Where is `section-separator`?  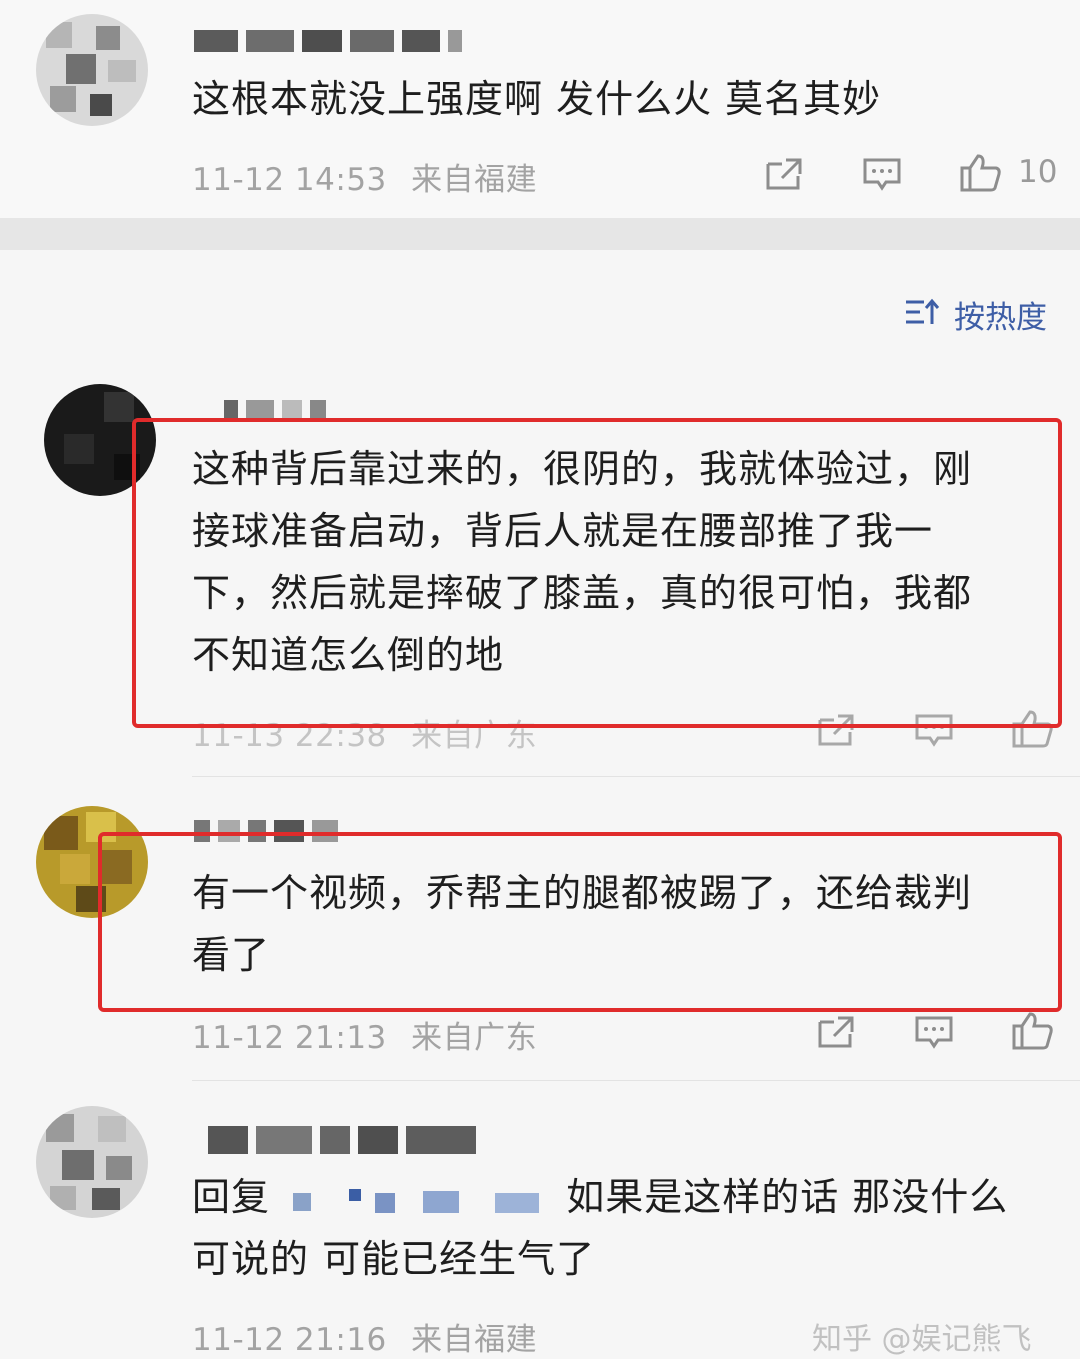 section-separator is located at coordinates (540, 234).